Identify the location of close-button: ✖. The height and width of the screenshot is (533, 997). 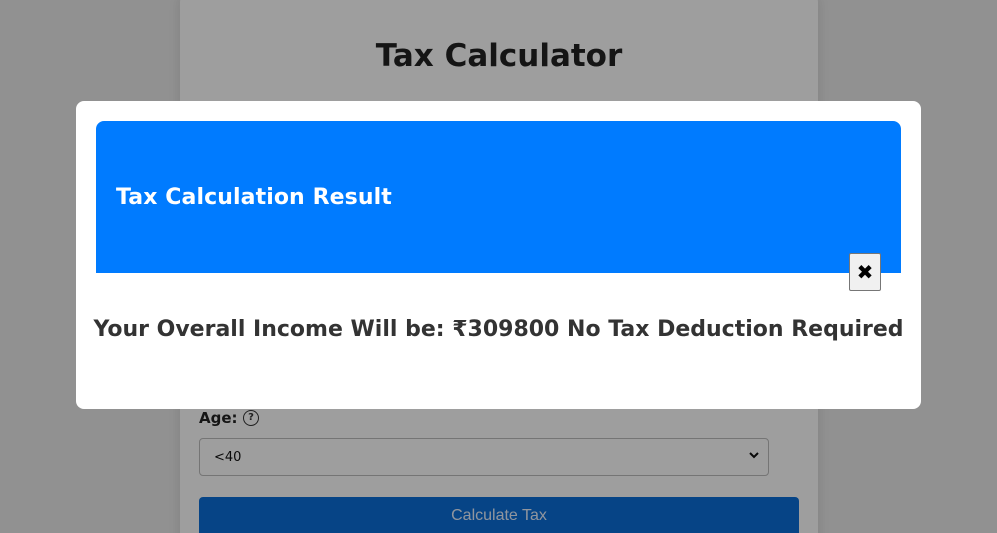
(865, 272).